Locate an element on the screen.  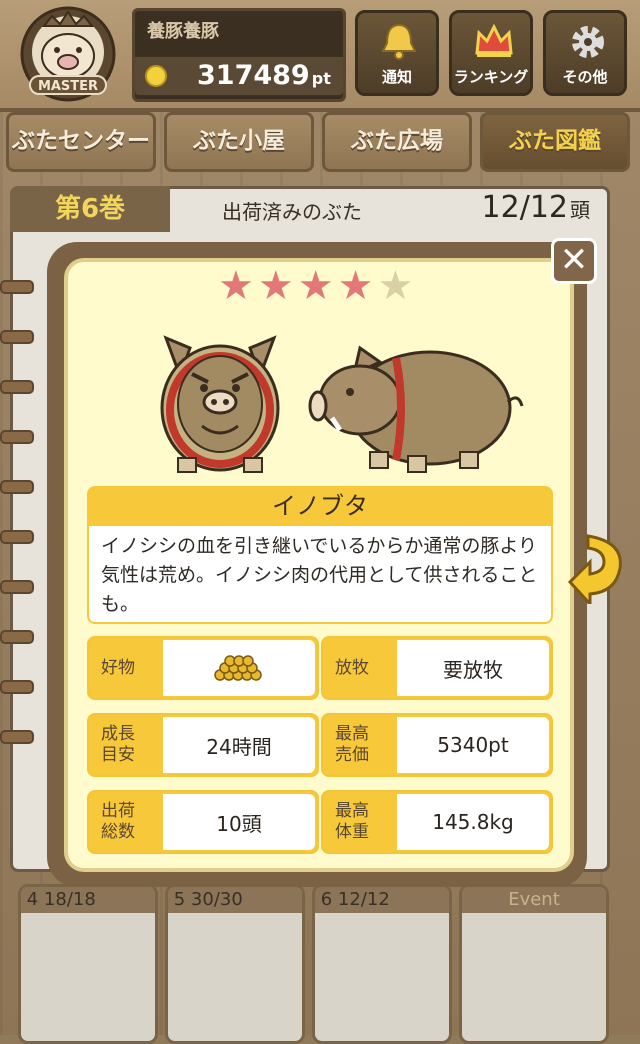
points-number: 317489 is located at coordinates (253, 75).